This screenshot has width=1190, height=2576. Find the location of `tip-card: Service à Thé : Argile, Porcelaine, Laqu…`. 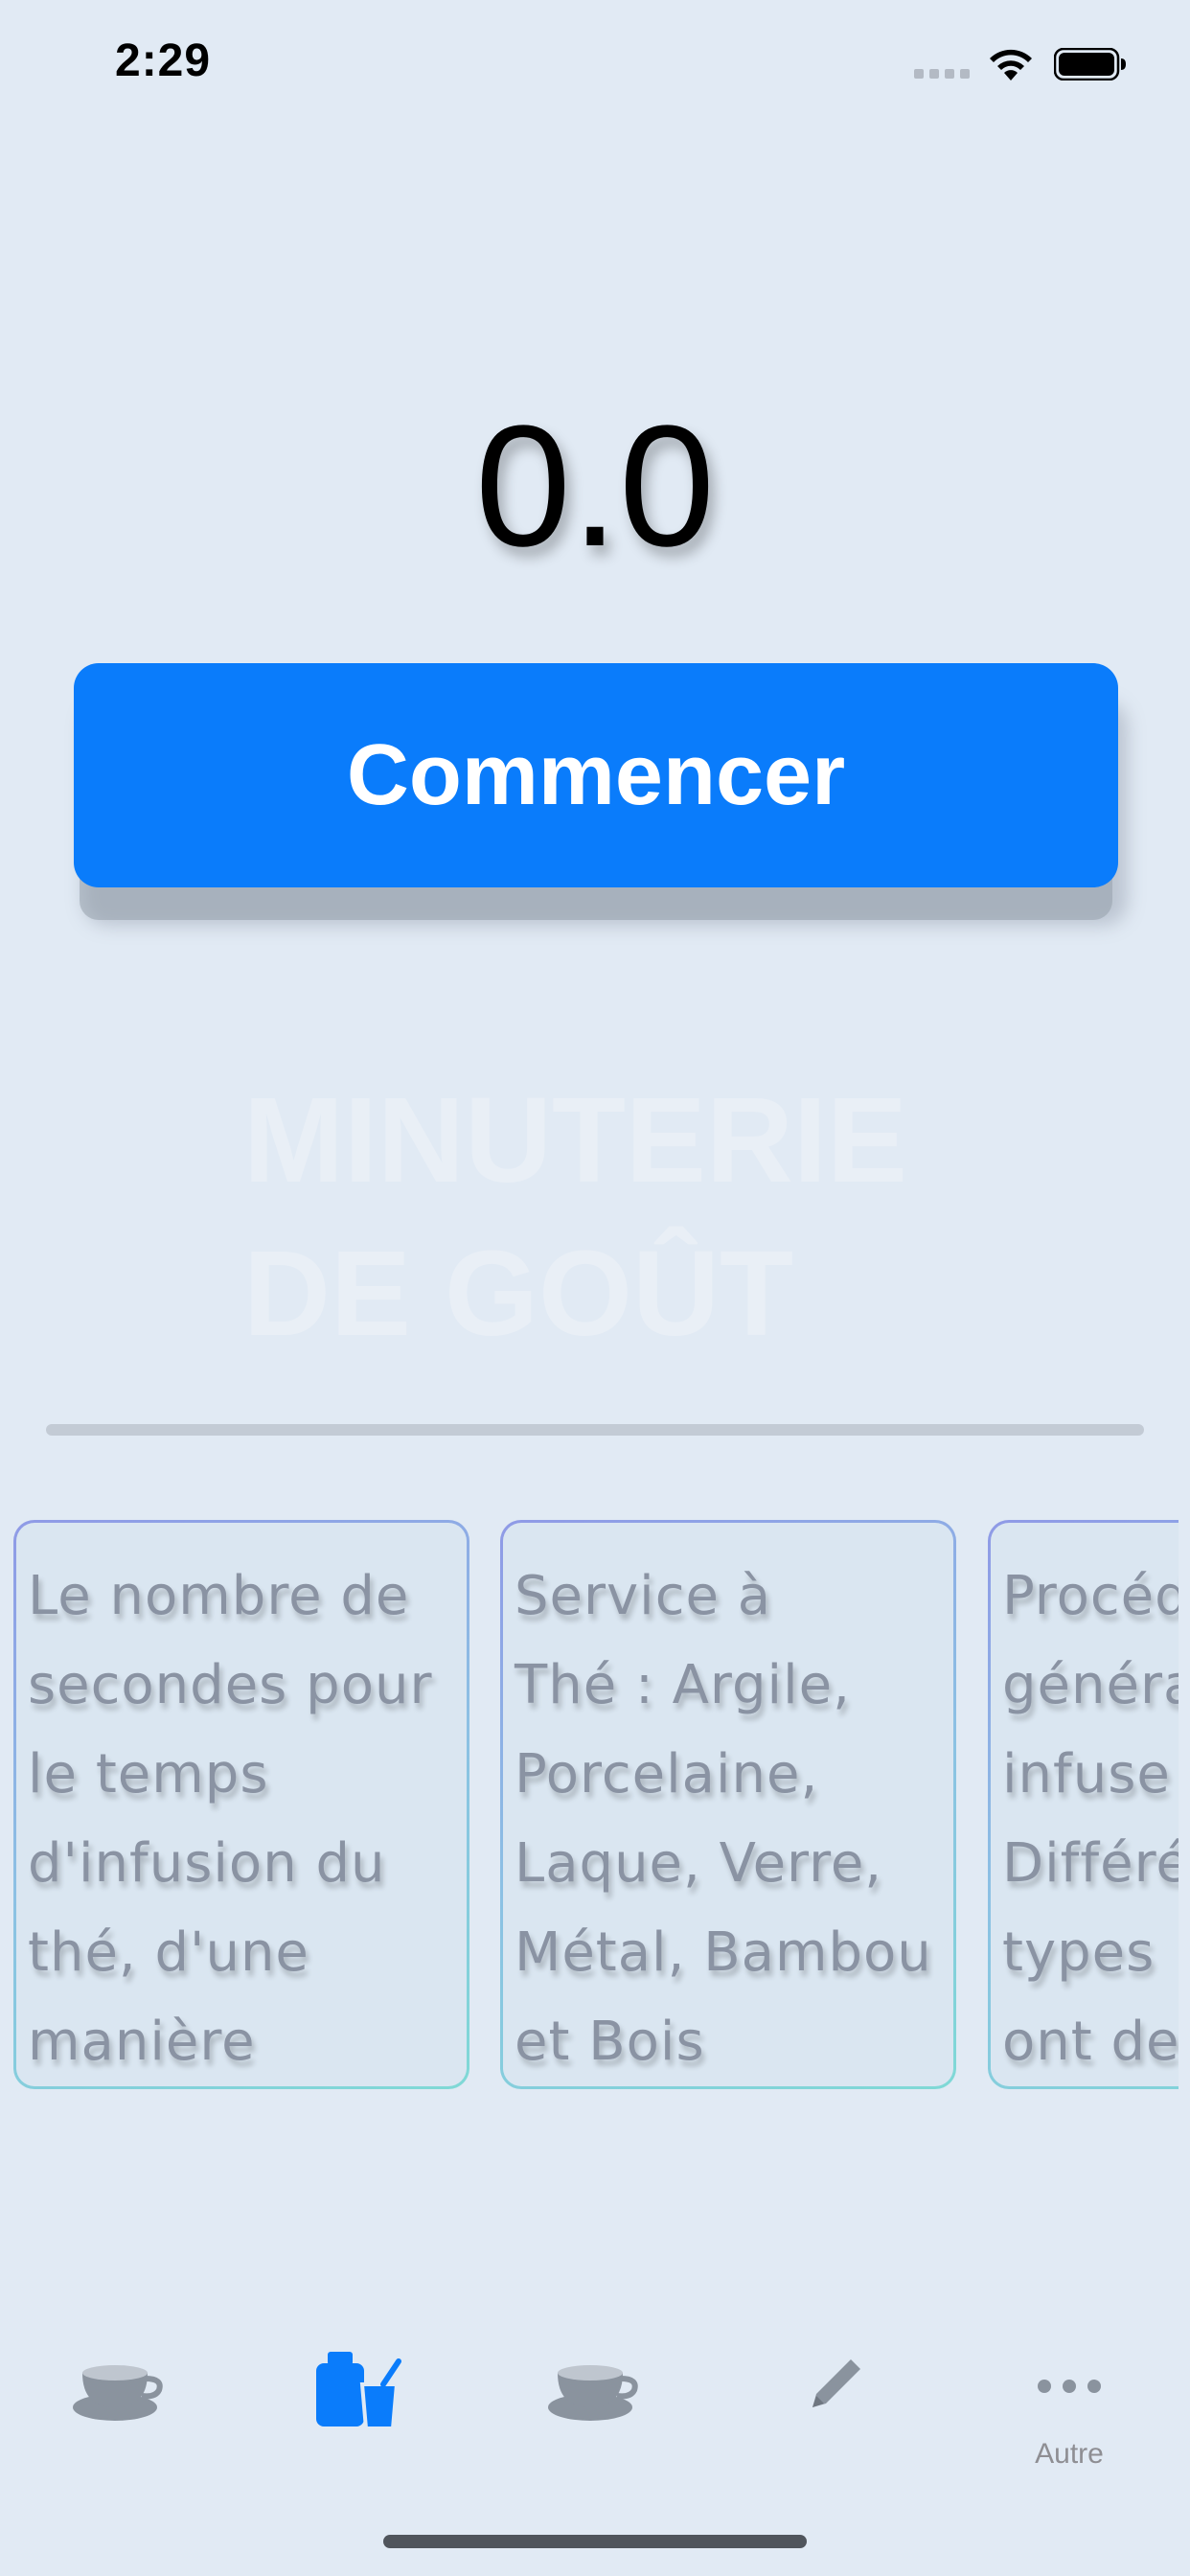

tip-card: Service à Thé : Argile, Porcelaine, Laqu… is located at coordinates (728, 1805).